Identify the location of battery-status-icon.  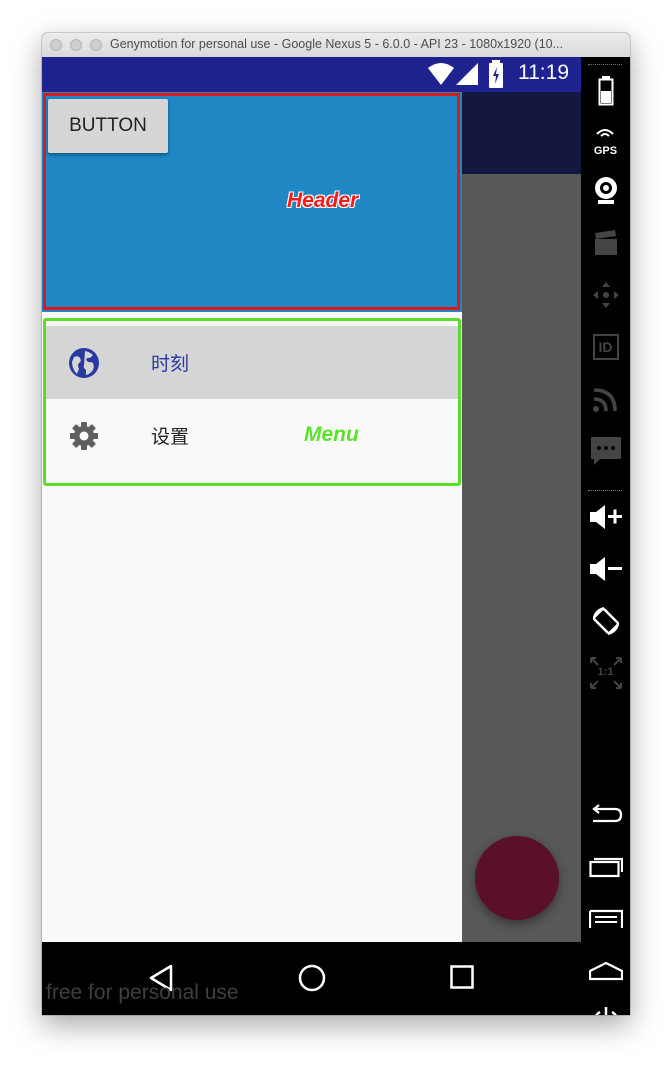
(496, 74).